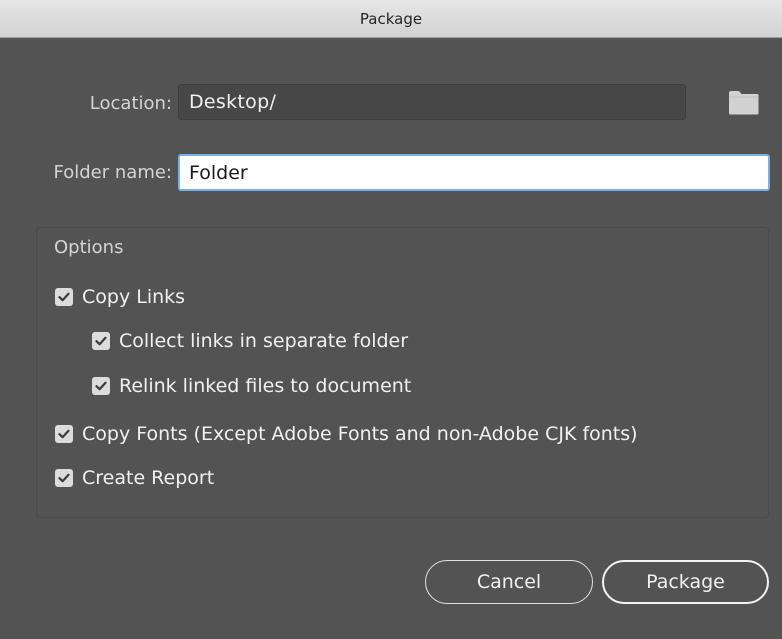  Describe the element at coordinates (265, 386) in the screenshot. I see `relink-files-label: Relink linked files to document` at that location.